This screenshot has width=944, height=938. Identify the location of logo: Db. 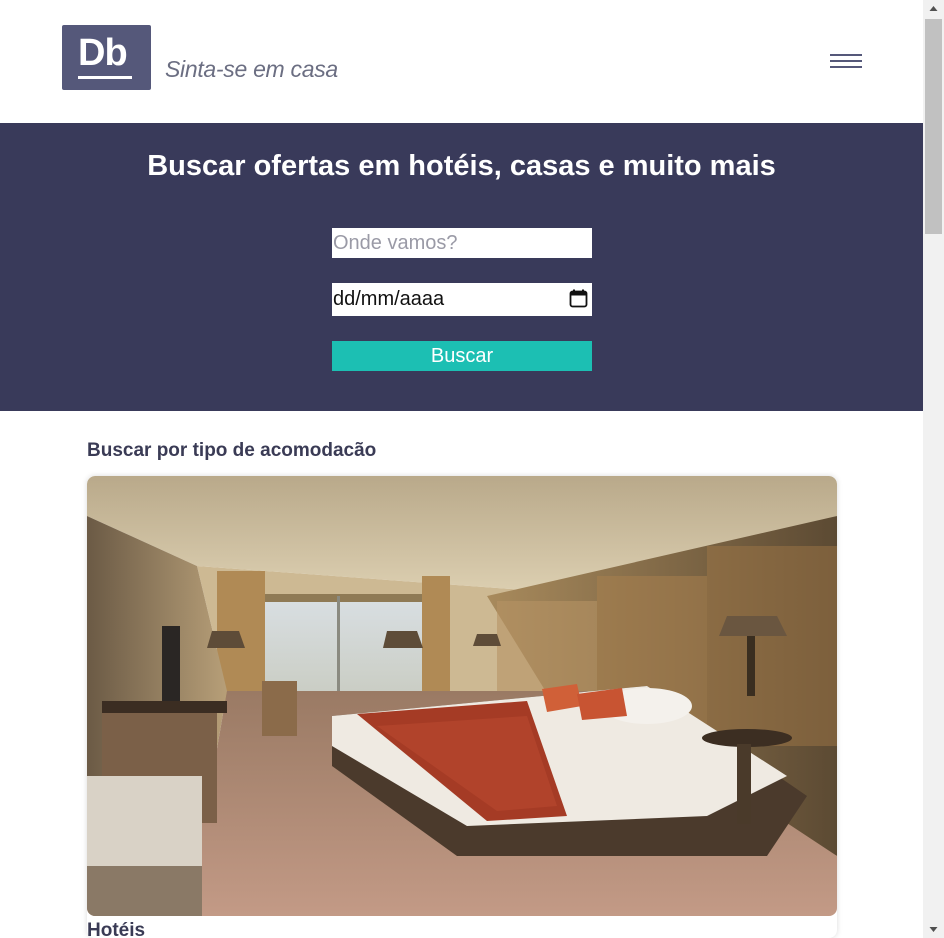
(106, 57).